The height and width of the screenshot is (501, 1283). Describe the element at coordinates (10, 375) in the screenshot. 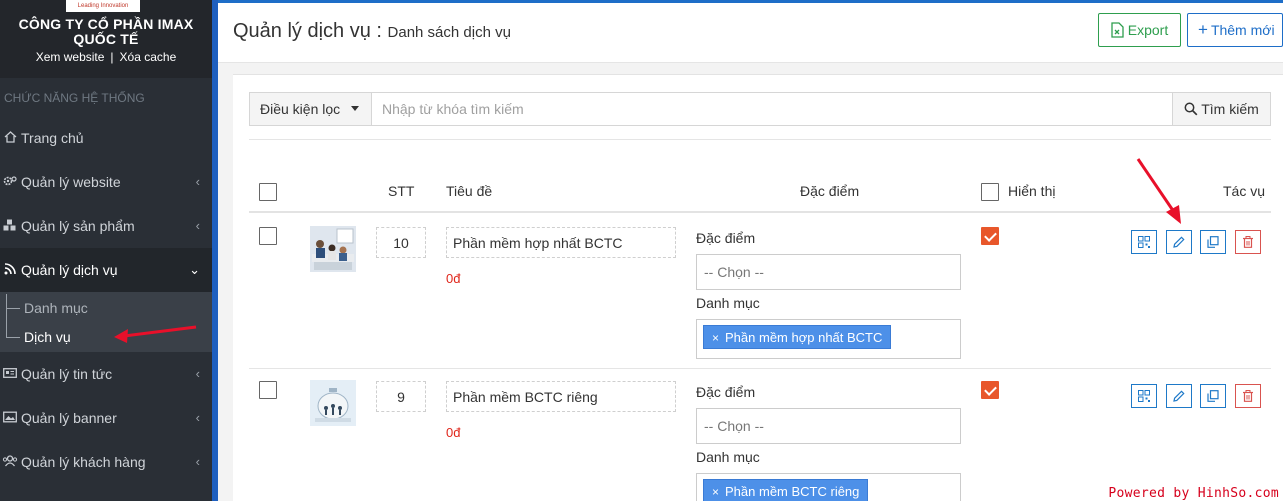

I see `newspaper-icon` at that location.